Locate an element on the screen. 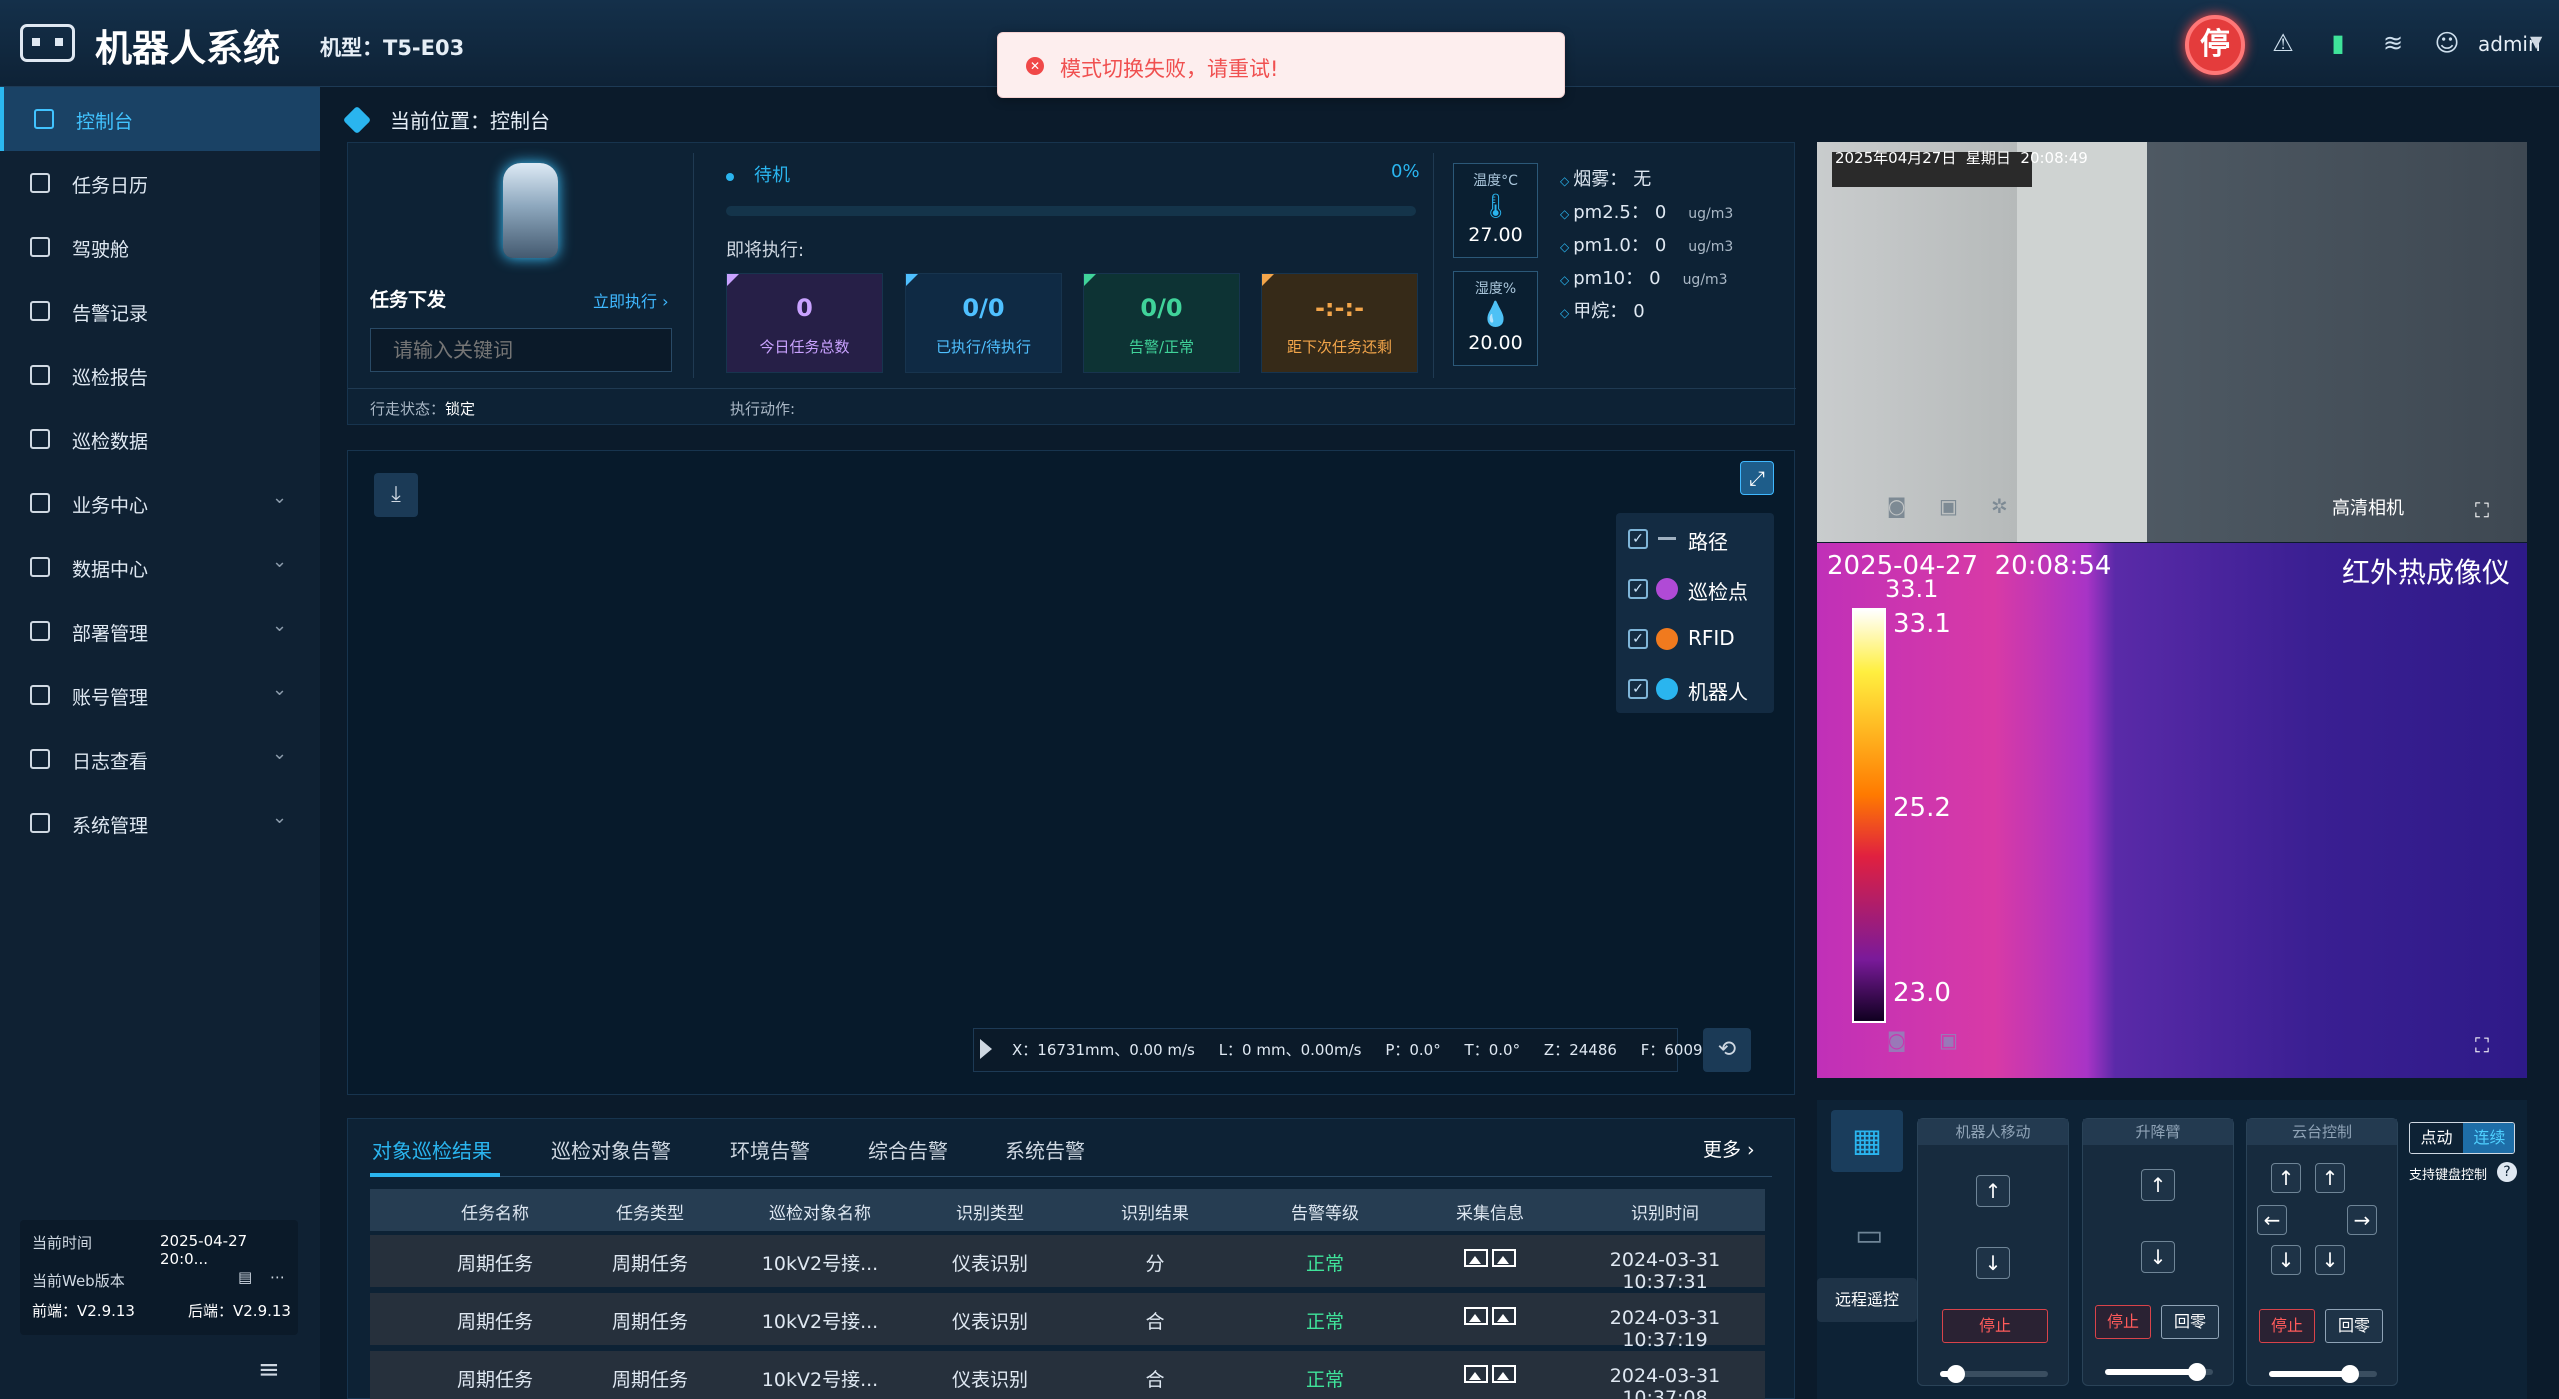  lift-up-icon: ↑ is located at coordinates (2158, 1185).